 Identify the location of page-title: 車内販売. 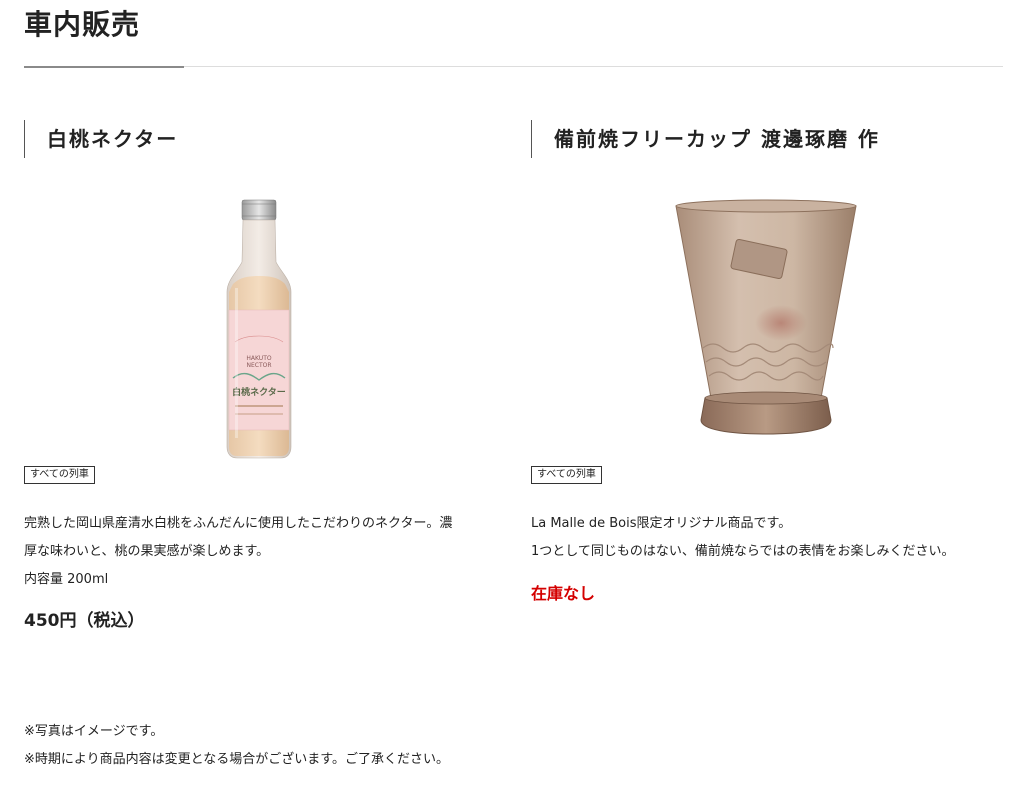
(82, 24).